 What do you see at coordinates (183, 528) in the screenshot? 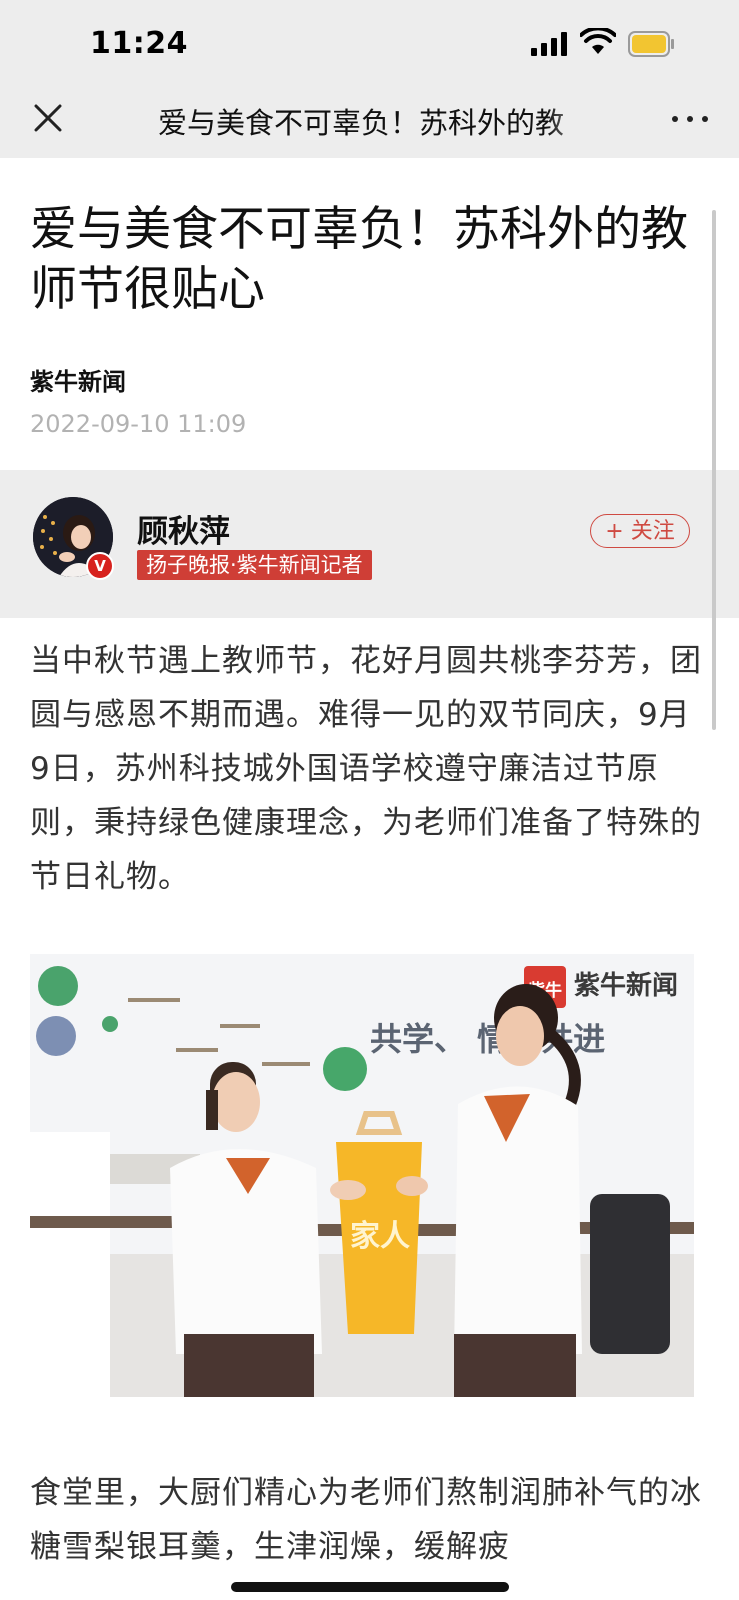
I see `author-name: 顾秋萍` at bounding box center [183, 528].